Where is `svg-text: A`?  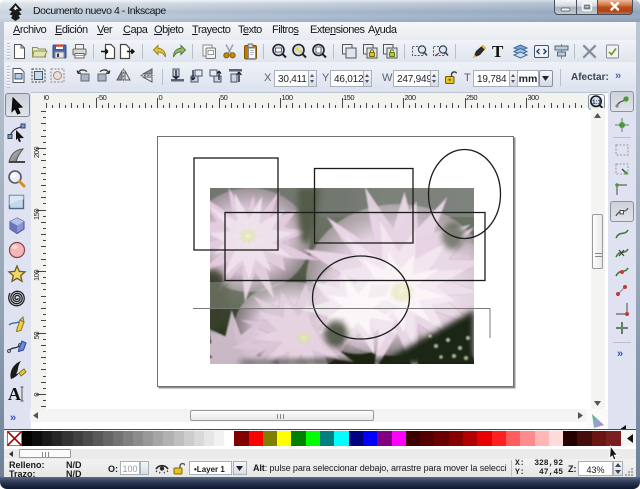
svg-text: A is located at coordinates (14, 394).